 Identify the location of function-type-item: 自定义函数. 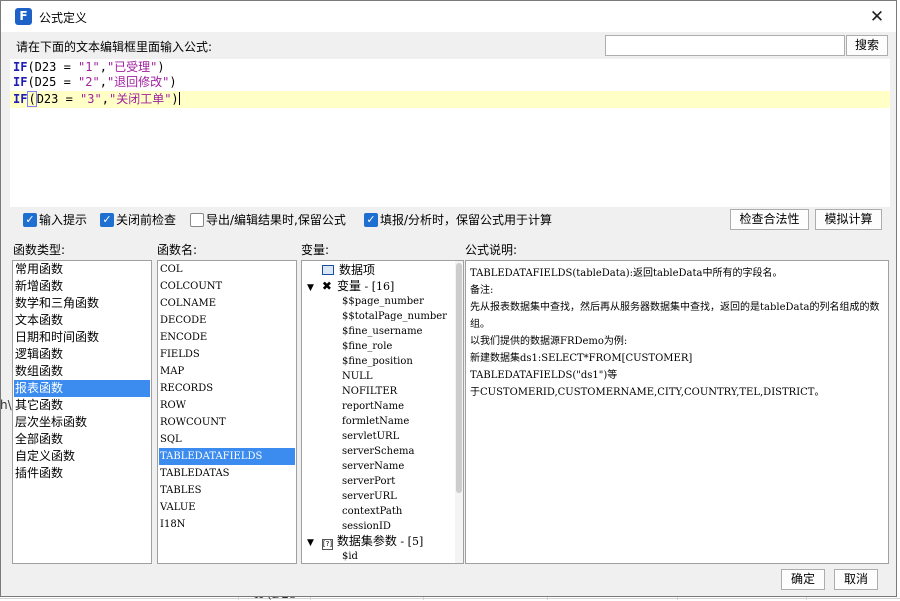
(82, 456).